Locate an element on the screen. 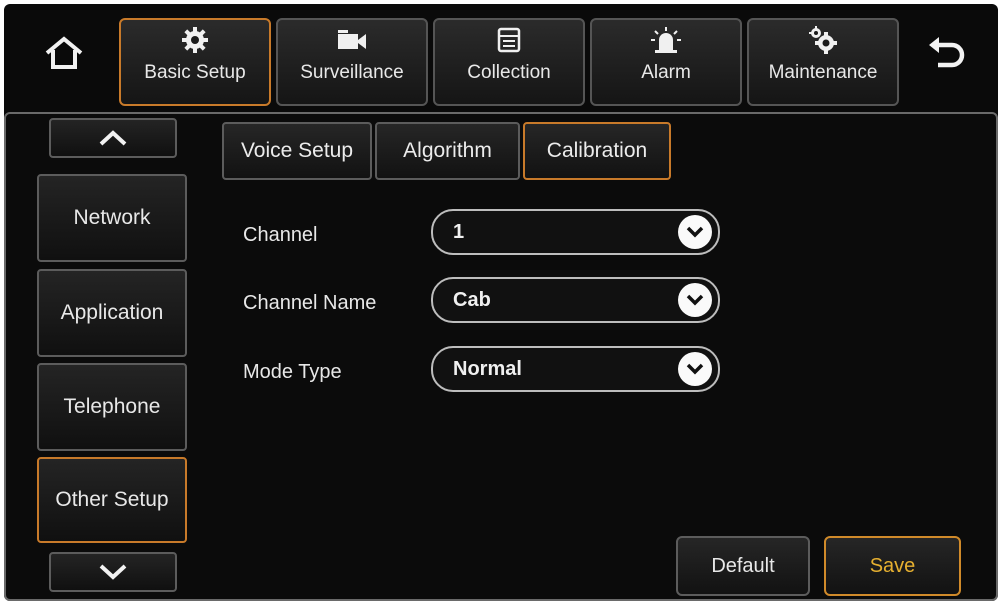 The width and height of the screenshot is (1000, 603). back-arrow-icon is located at coordinates (947, 52).